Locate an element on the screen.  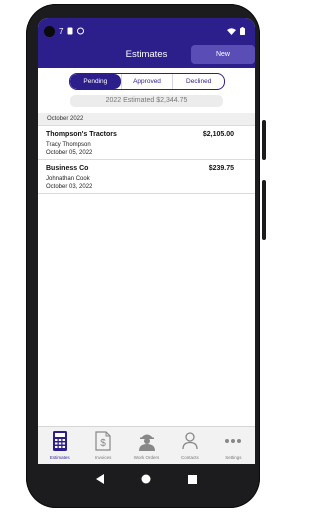
tab-invoices: $ Invoices is located at coordinates (102, 445).